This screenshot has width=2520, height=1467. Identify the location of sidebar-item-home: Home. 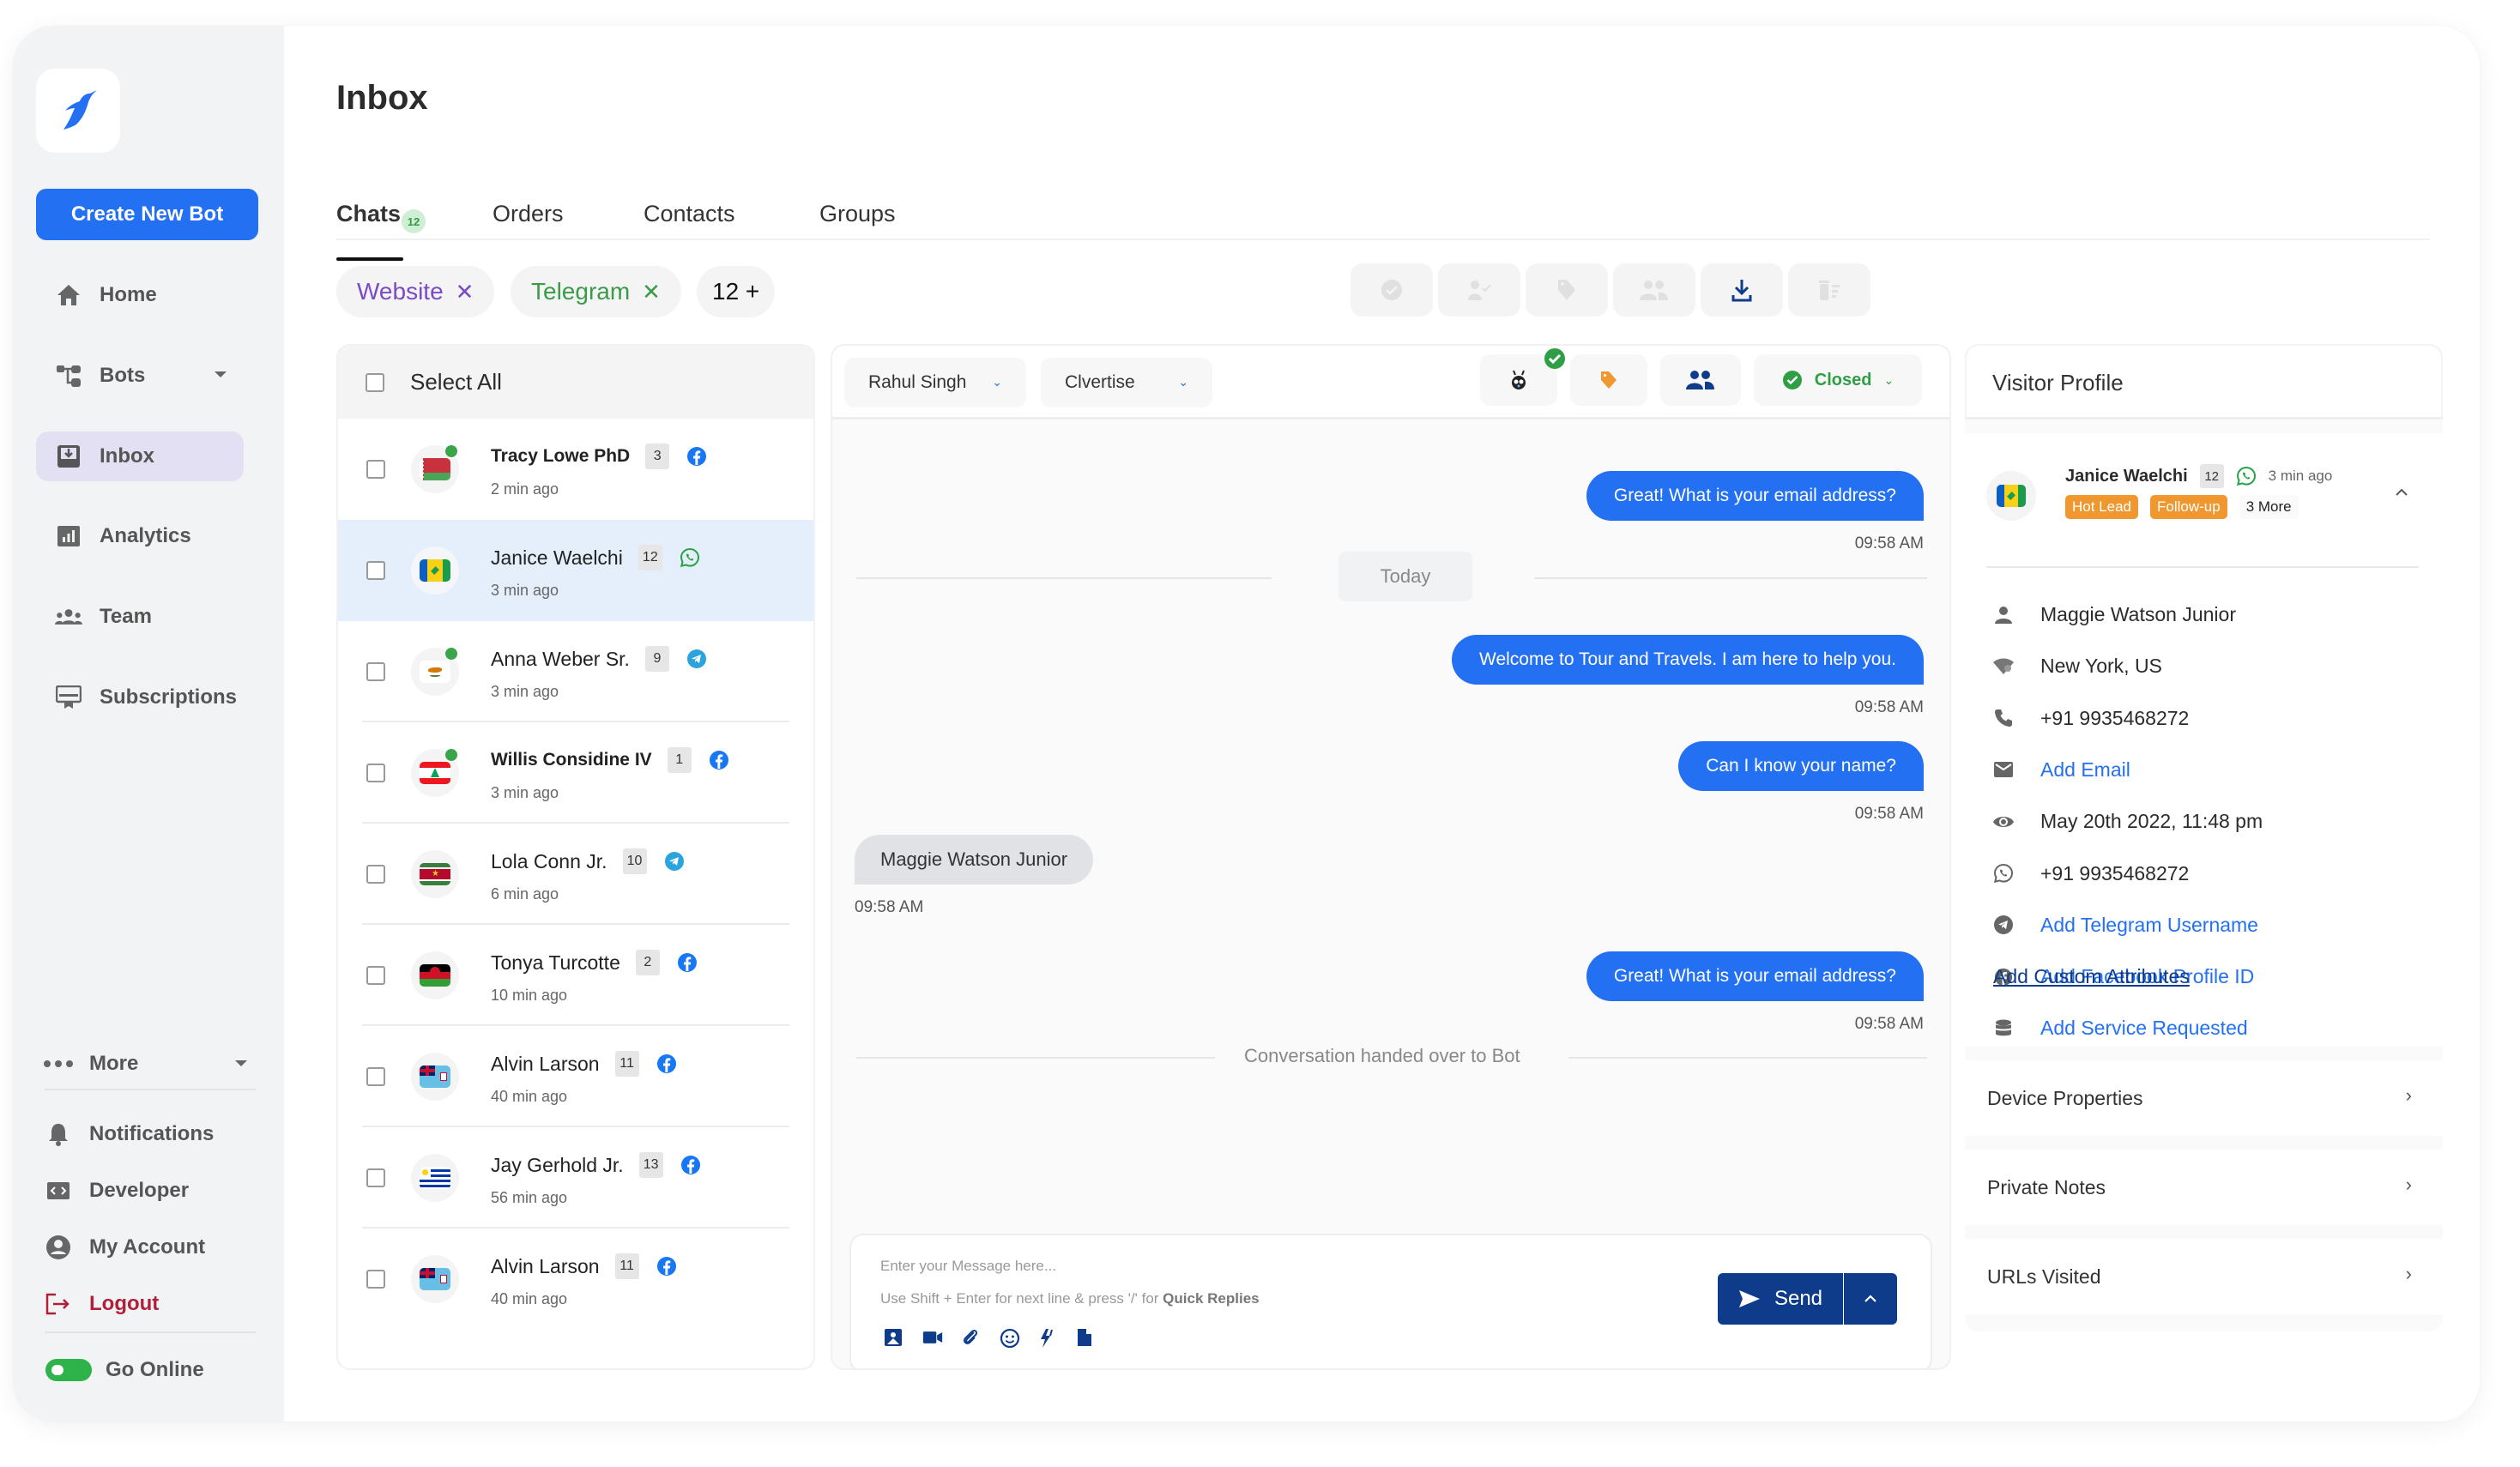
(140, 295).